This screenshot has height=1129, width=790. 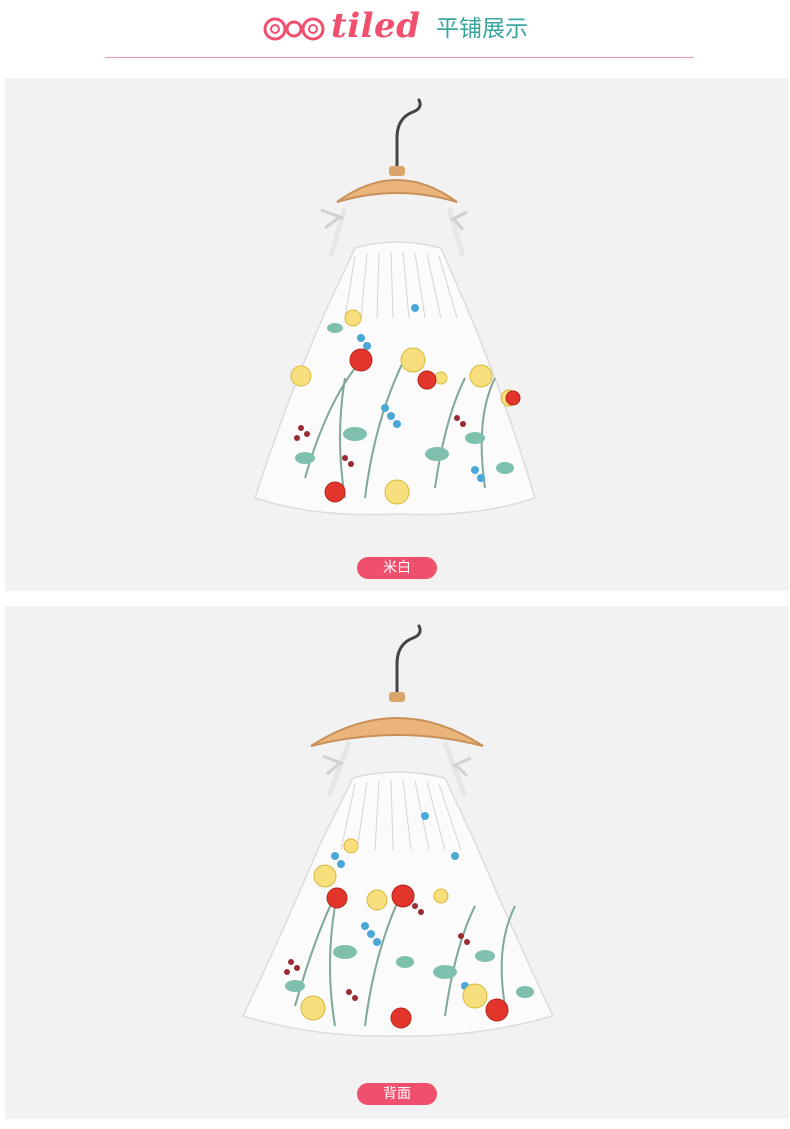 I want to click on section-header: tiled 平铺展示, so click(x=395, y=30).